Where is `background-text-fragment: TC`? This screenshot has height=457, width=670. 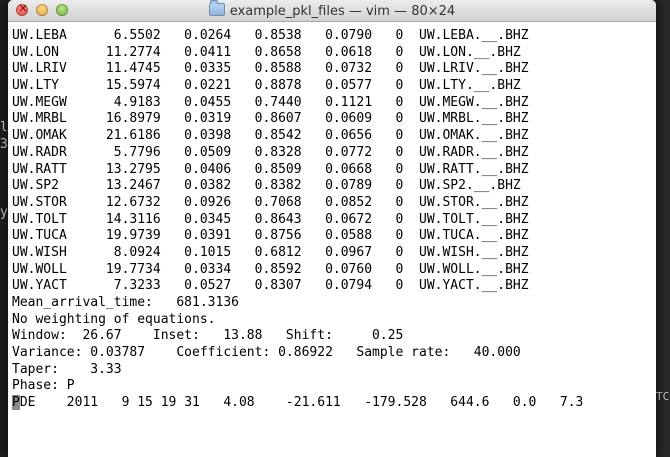
background-text-fragment: TC is located at coordinates (663, 396).